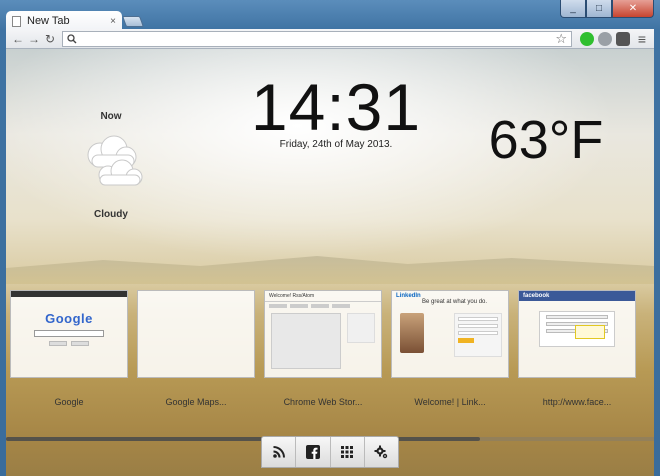 Image resolution: width=660 pixels, height=476 pixels. I want to click on clock-time: 14:31, so click(336, 107).